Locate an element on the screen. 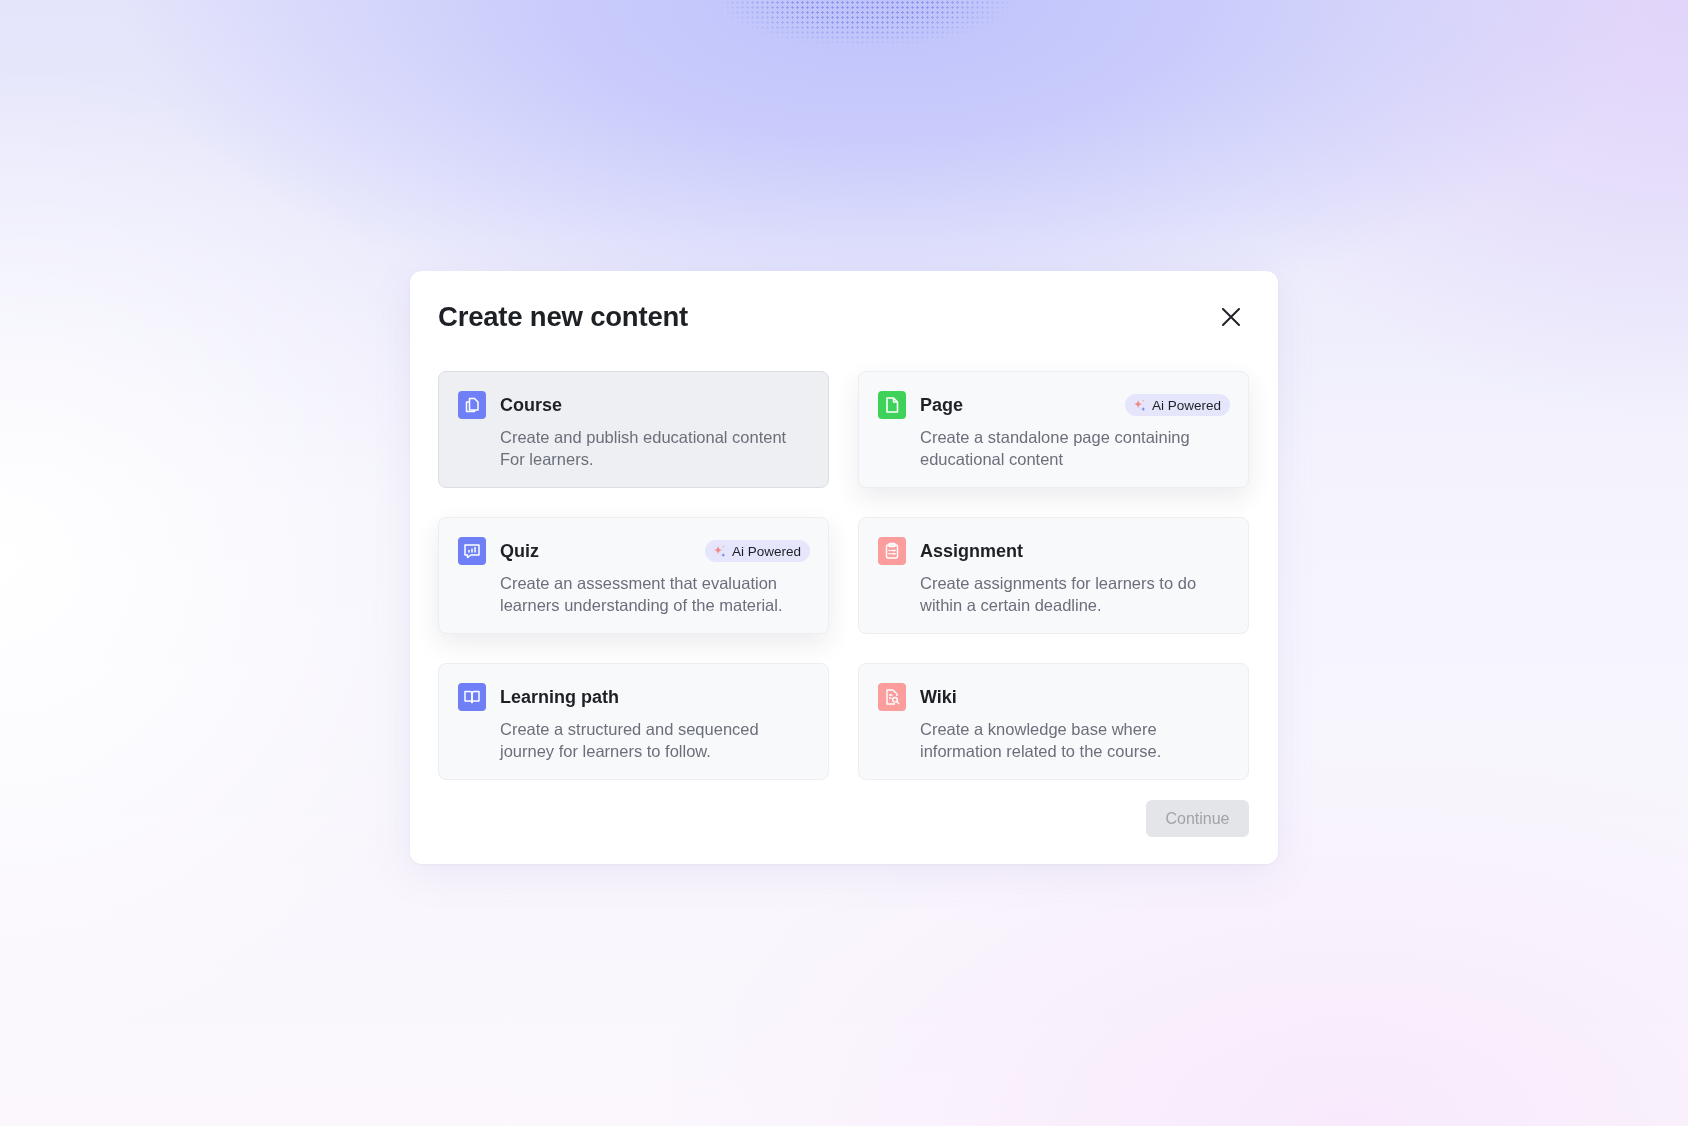 The height and width of the screenshot is (1126, 1688). content-type-card: Assignment Create assignments for learners to do within a certain deadline. is located at coordinates (1053, 575).